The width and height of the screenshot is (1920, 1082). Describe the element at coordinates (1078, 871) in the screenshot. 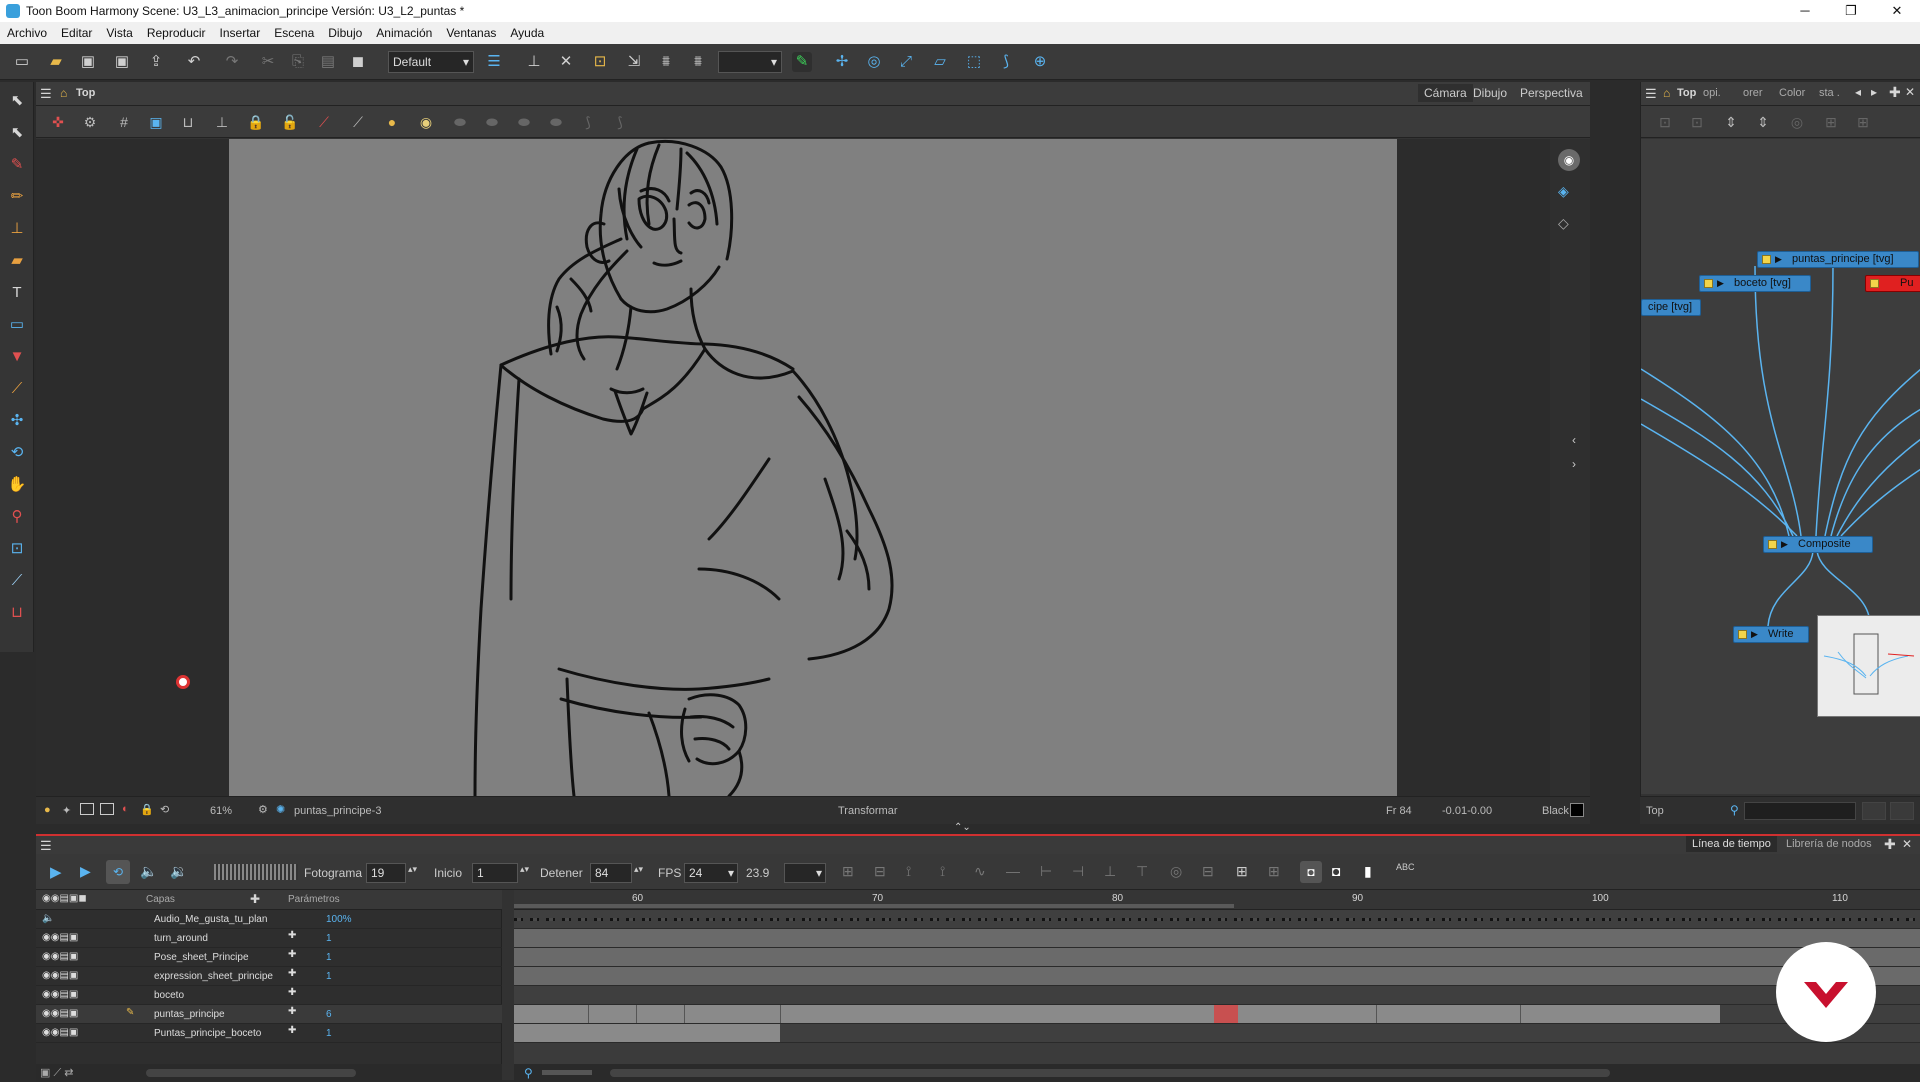

I see `tl-tool-h-icon: ⊣` at that location.